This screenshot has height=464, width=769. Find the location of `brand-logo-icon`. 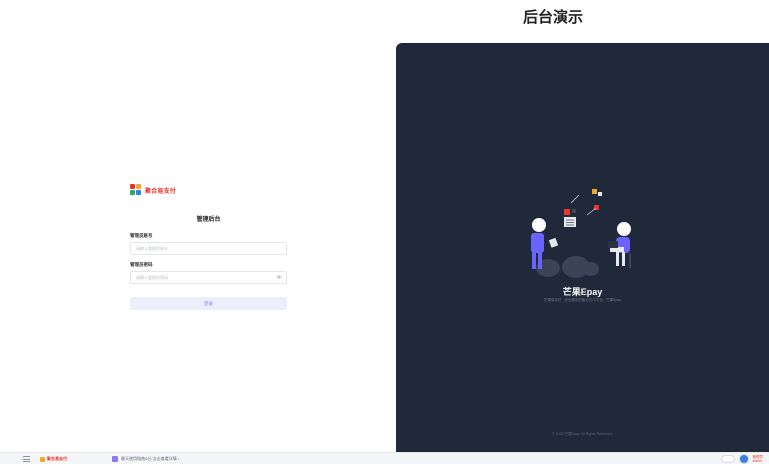

brand-logo-icon is located at coordinates (136, 190).